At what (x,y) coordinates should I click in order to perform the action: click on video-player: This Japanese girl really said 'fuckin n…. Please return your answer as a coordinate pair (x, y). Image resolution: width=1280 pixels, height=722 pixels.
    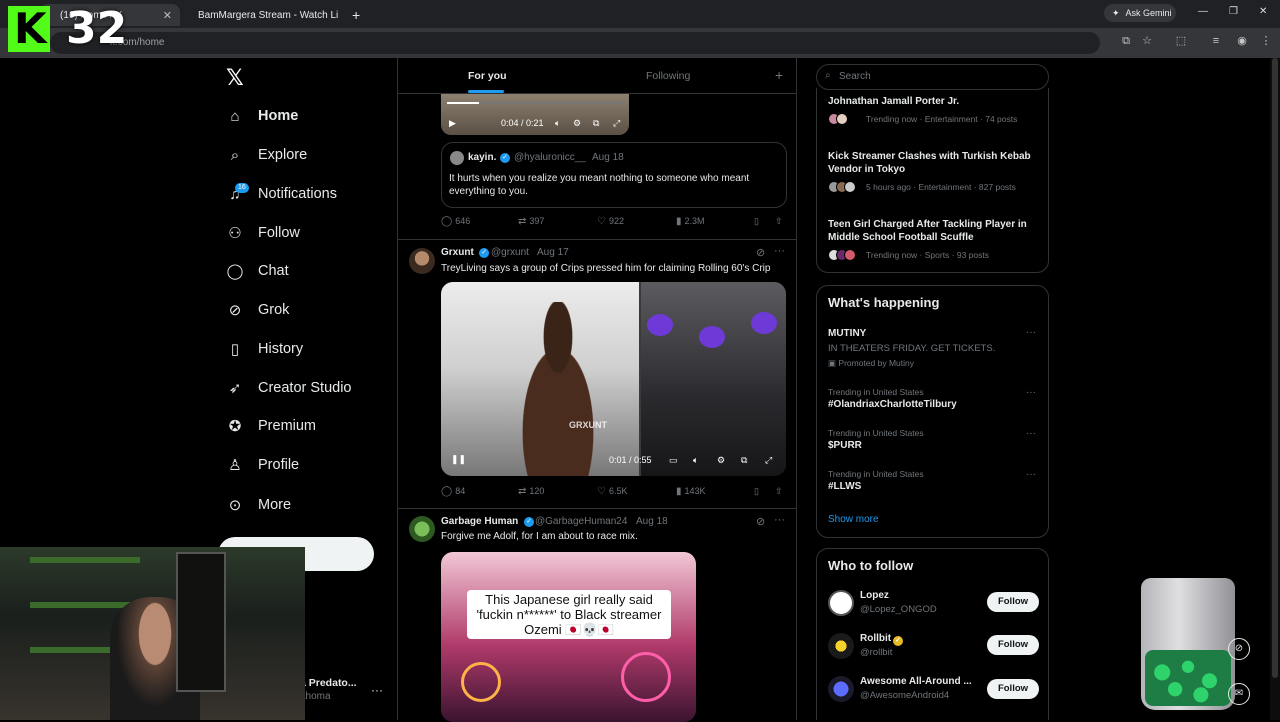
    Looking at the image, I should click on (568, 637).